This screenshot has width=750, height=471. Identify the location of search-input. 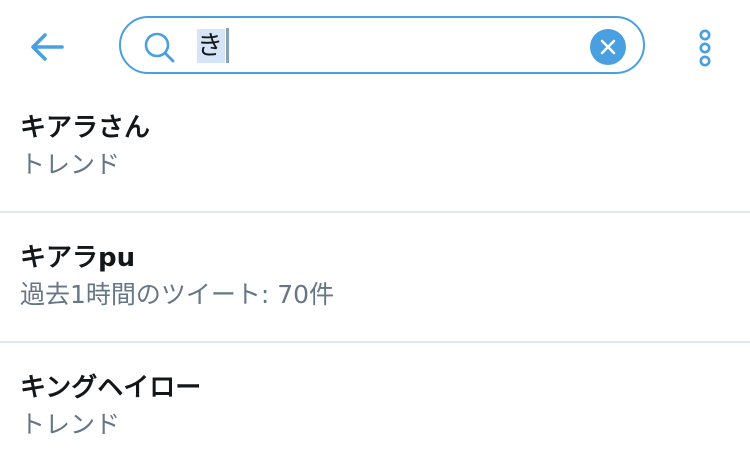
(383, 46).